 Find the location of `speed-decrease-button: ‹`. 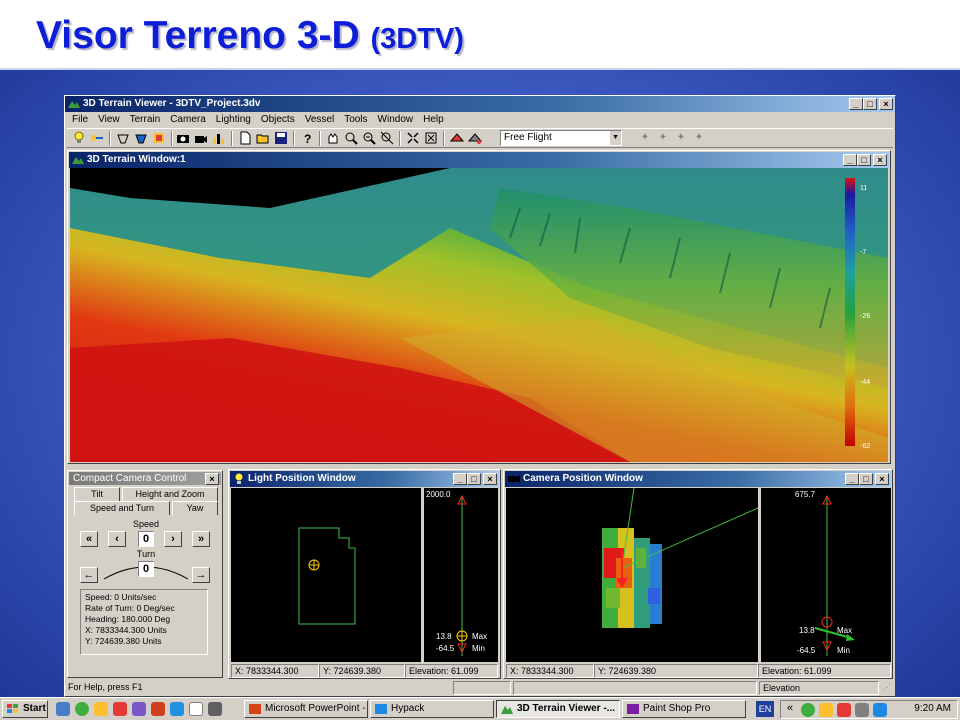

speed-decrease-button: ‹ is located at coordinates (117, 539).